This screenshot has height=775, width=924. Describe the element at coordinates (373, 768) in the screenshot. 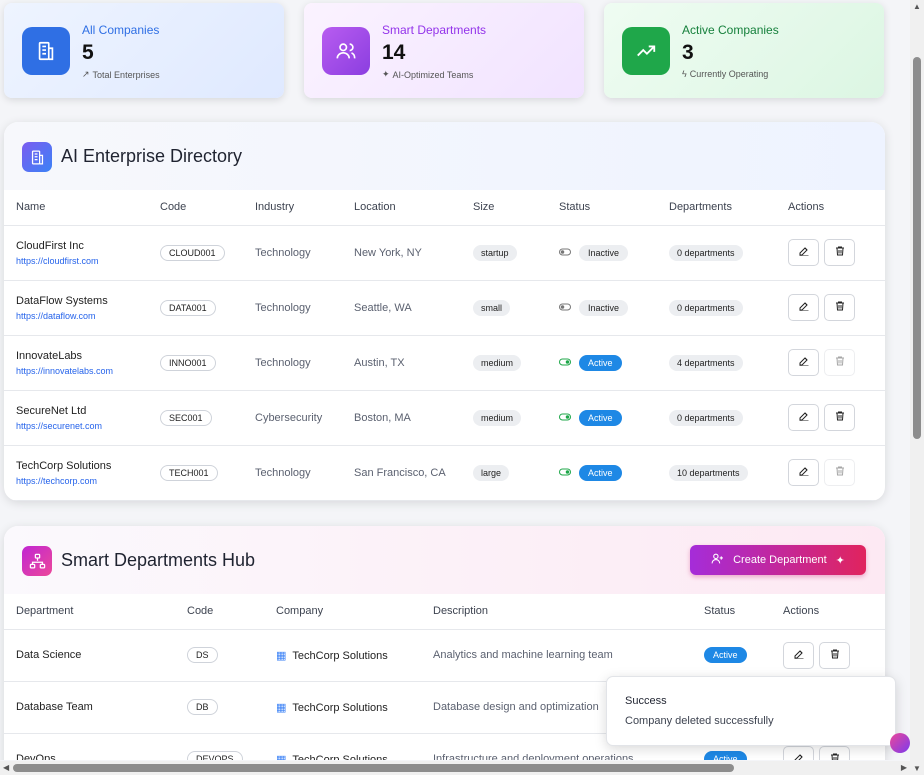

I see `horizontal-scroll-thumb` at that location.